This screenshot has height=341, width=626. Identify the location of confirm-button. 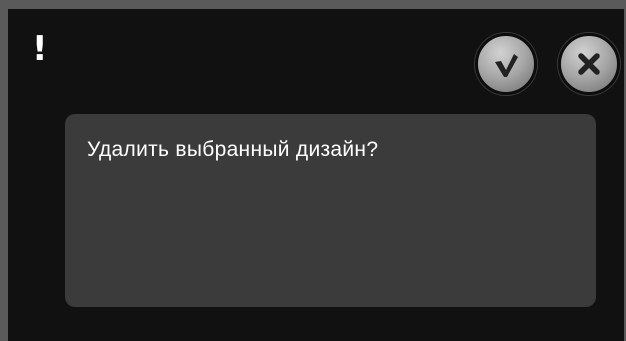
(506, 64).